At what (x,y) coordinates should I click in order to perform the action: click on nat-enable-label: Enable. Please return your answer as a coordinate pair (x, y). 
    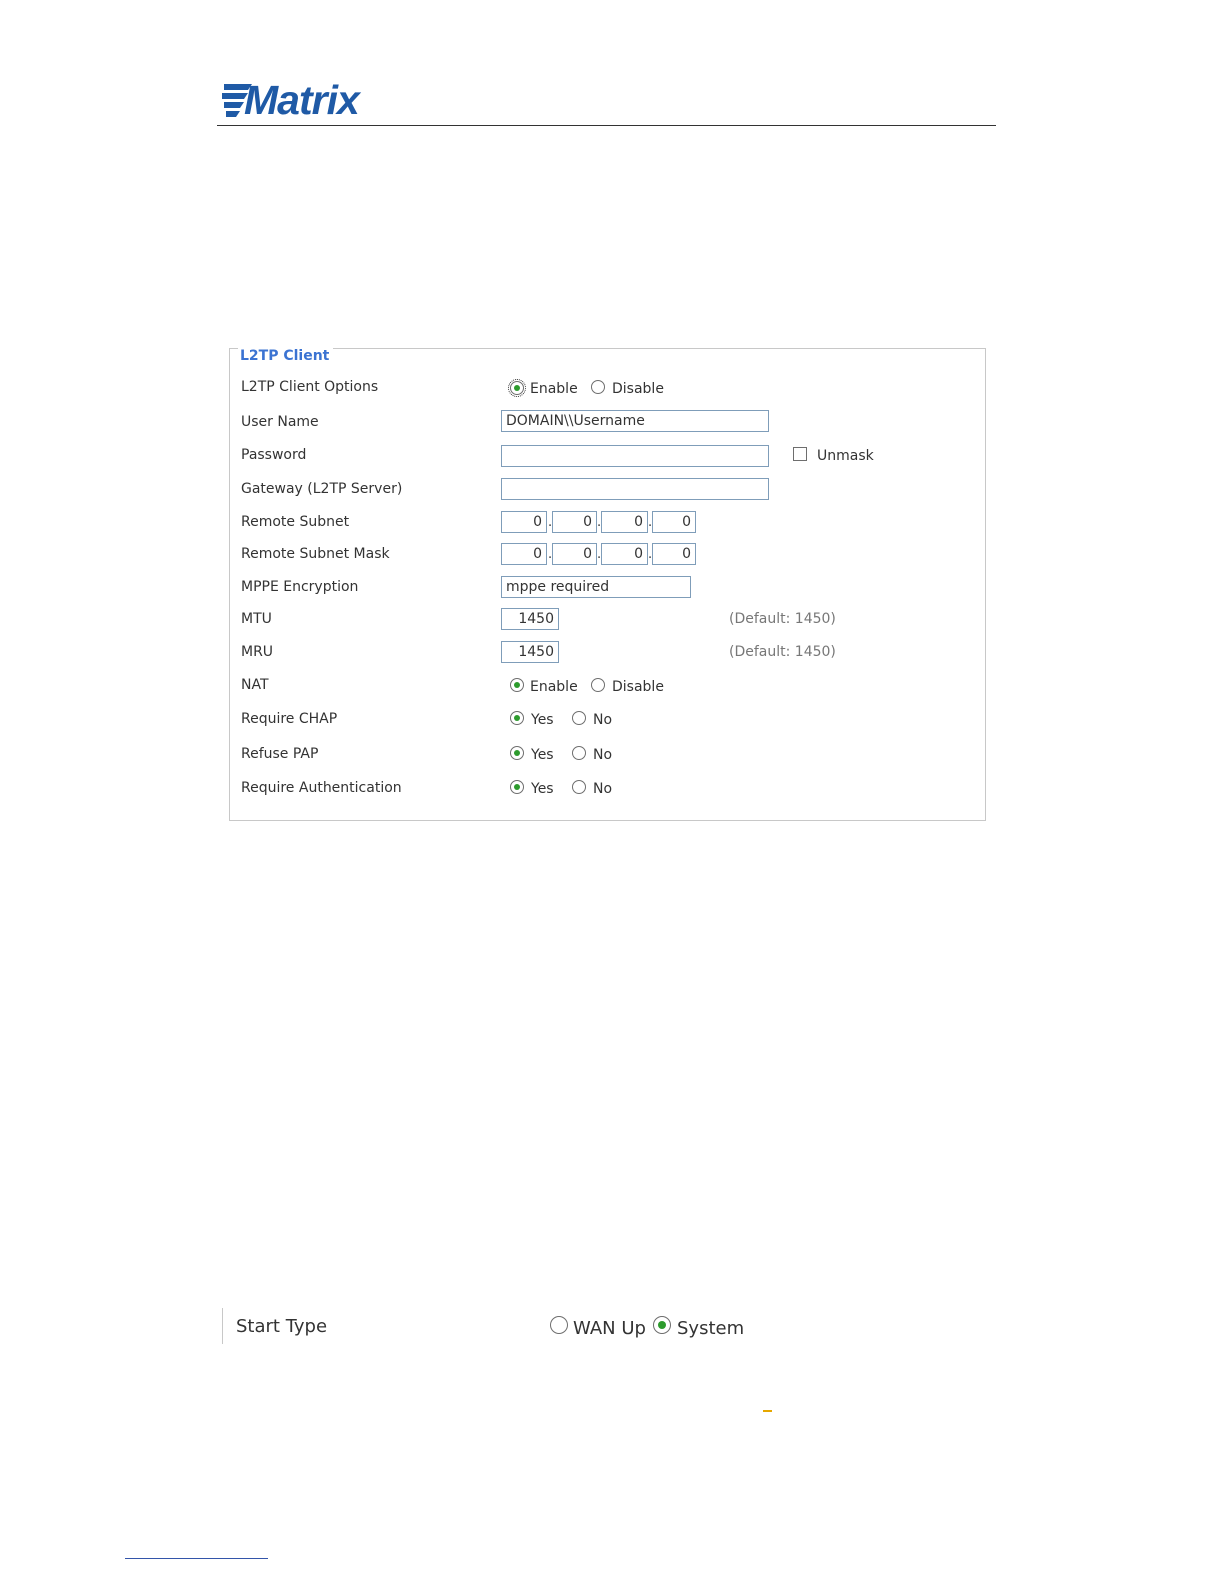
    Looking at the image, I should click on (554, 687).